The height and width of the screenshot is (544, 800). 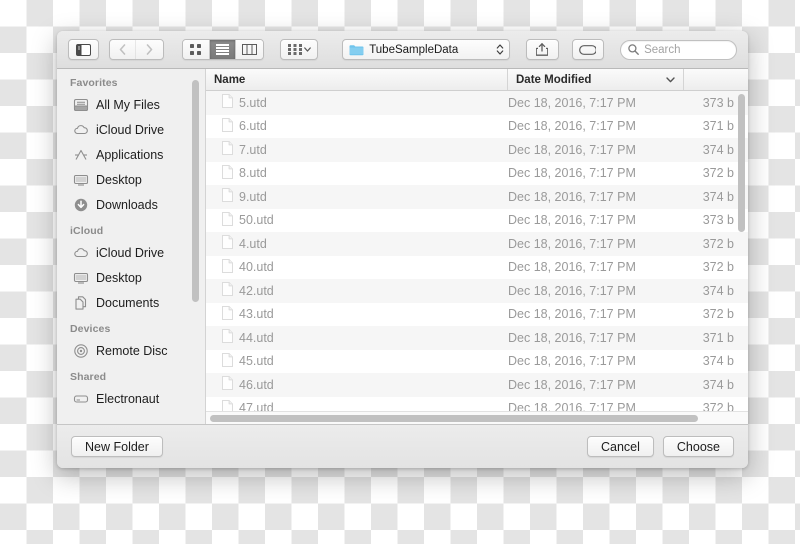 What do you see at coordinates (299, 49) in the screenshot?
I see `action-menu-button` at bounding box center [299, 49].